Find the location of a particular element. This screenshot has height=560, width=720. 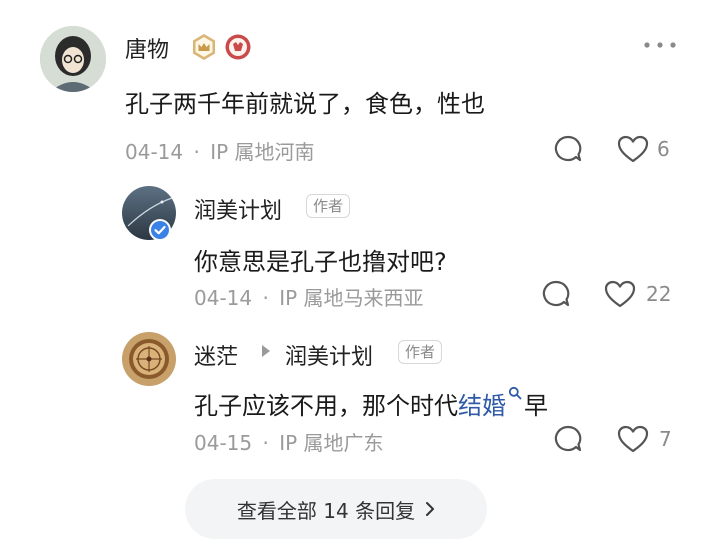

more-options-icon is located at coordinates (660, 45).